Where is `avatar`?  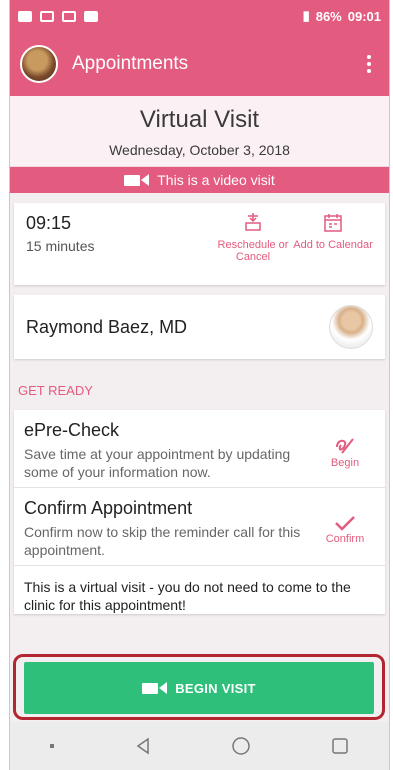
avatar is located at coordinates (39, 64).